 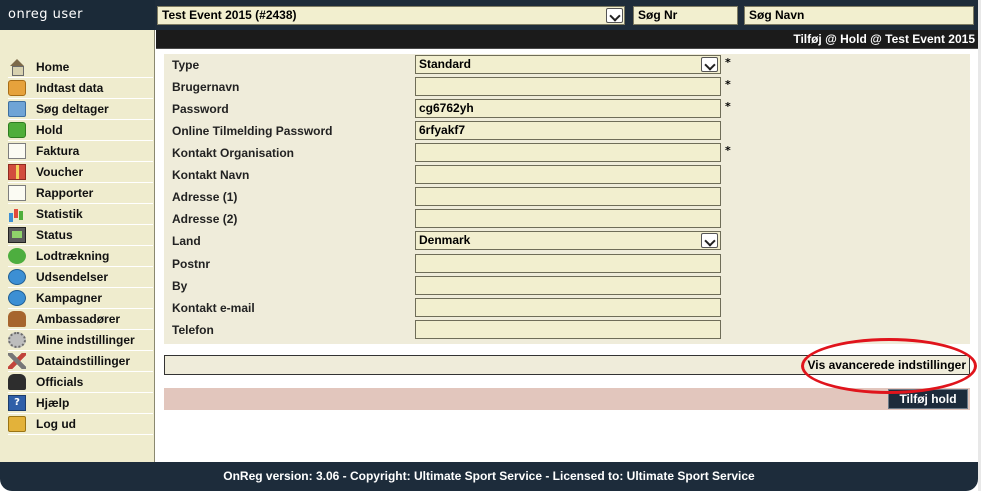 I want to click on postnr-input, so click(x=568, y=263).